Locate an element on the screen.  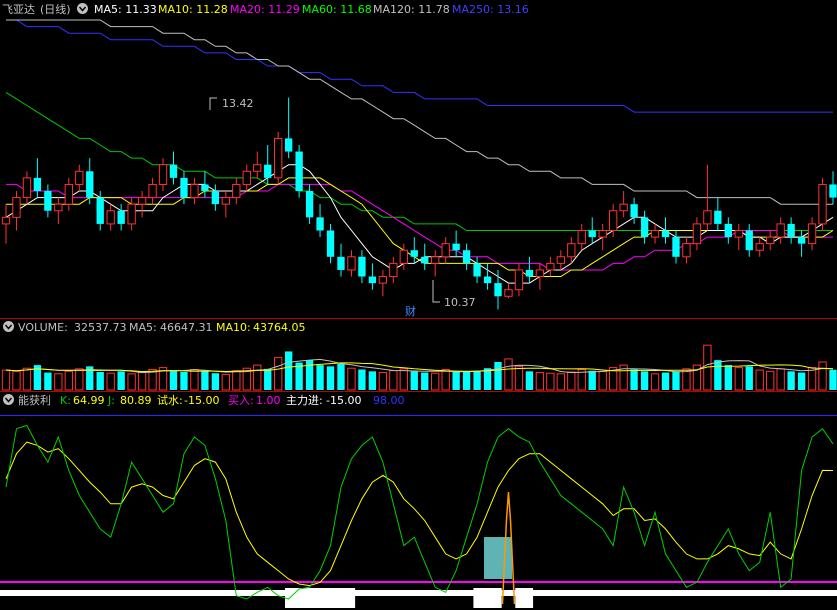
indicator-k-value: 64.99 is located at coordinates (89, 400).